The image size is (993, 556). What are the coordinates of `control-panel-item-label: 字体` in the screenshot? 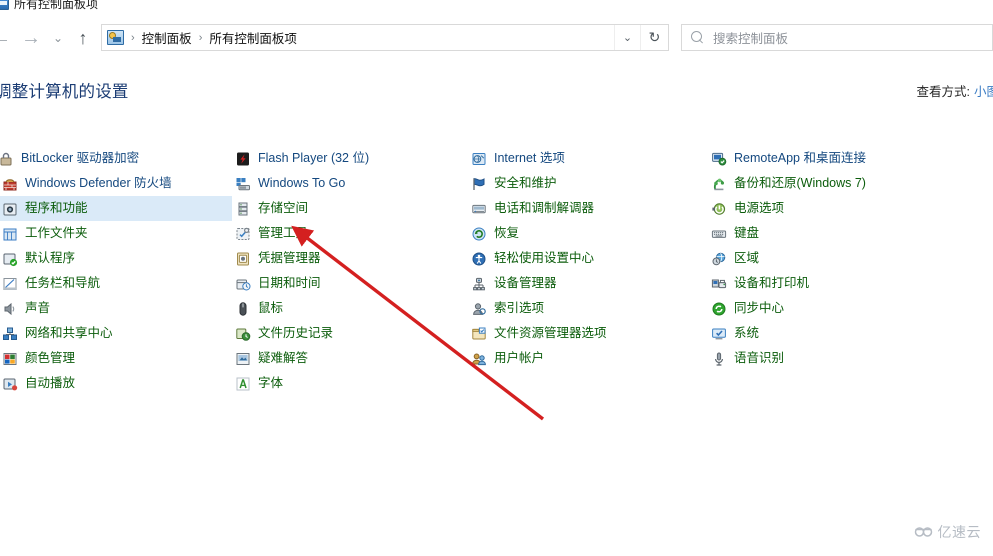 It's located at (271, 383).